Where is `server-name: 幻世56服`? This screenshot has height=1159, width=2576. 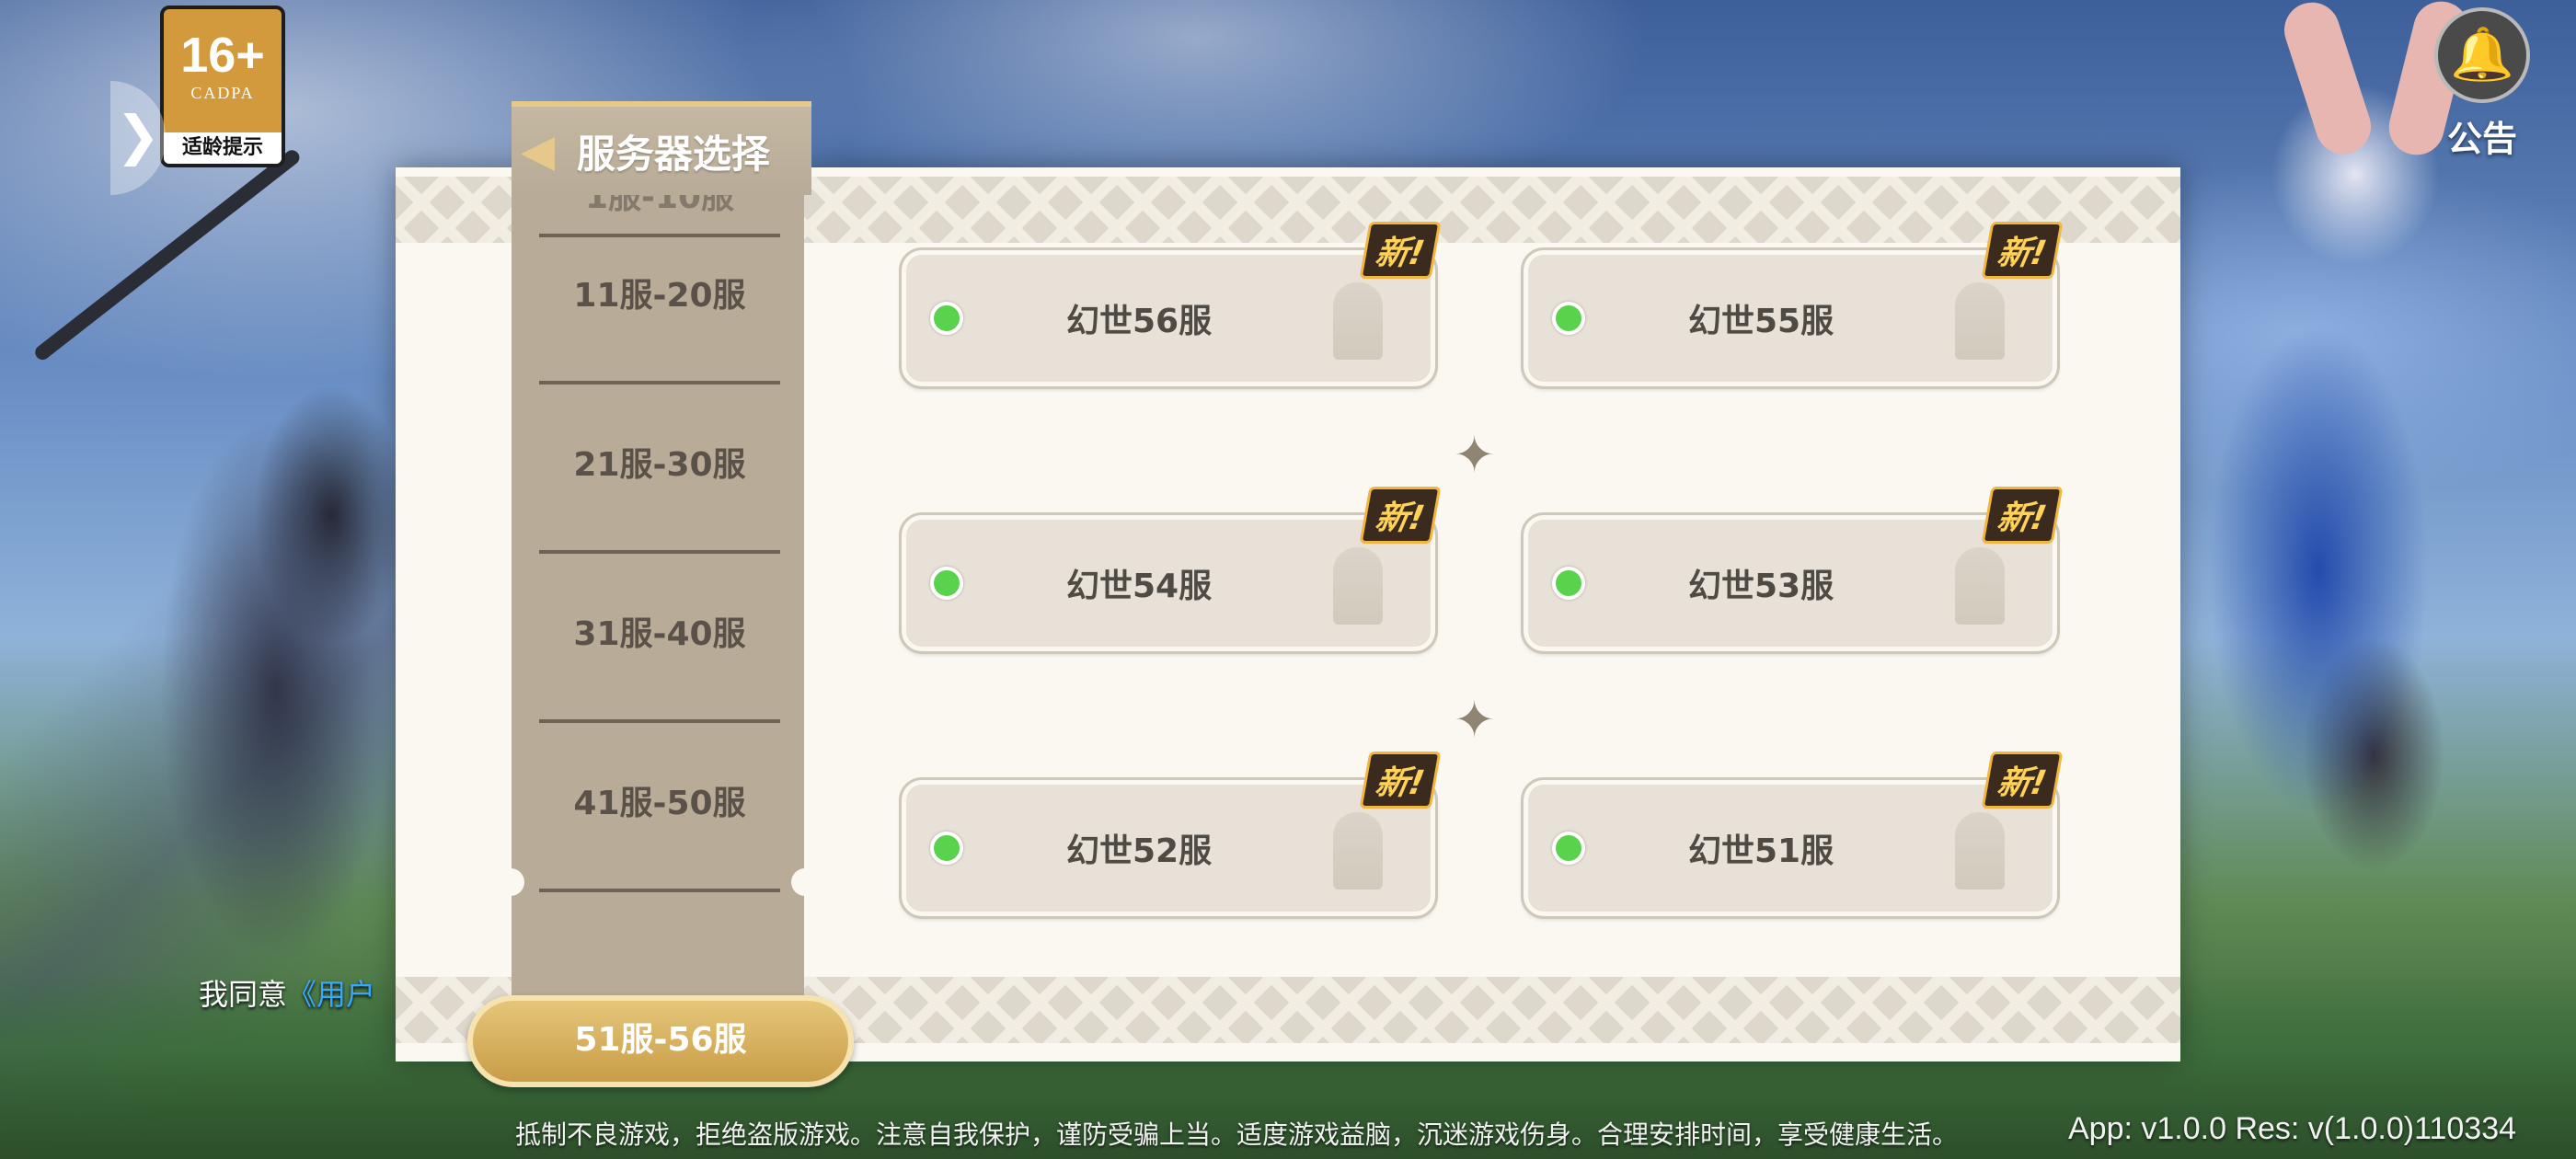 server-name: 幻世56服 is located at coordinates (1139, 321).